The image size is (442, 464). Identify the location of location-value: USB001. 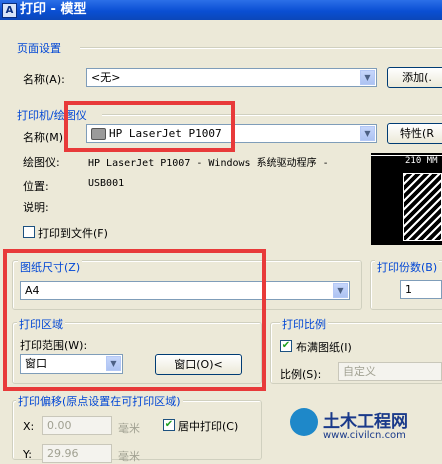
(106, 183).